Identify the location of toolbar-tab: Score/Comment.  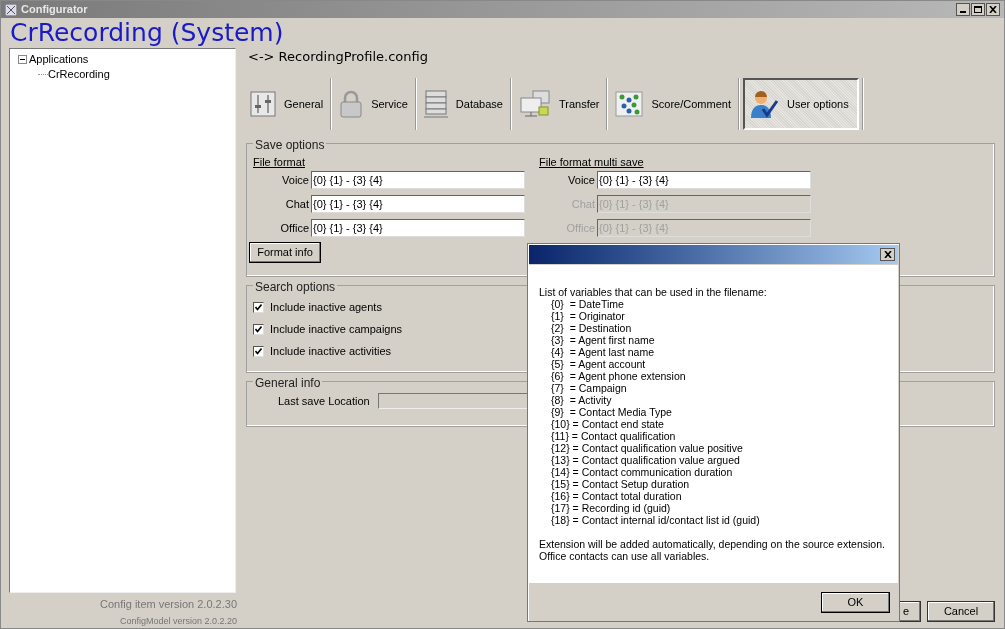
(673, 104).